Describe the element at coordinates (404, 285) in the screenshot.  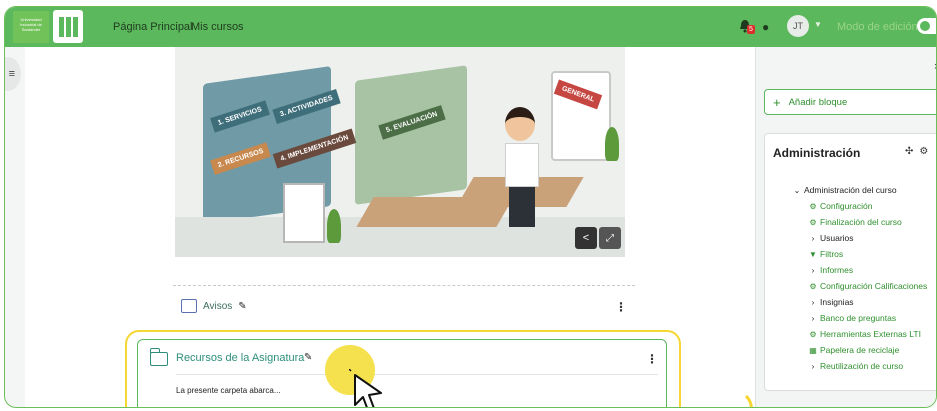
I see `section-divider` at that location.